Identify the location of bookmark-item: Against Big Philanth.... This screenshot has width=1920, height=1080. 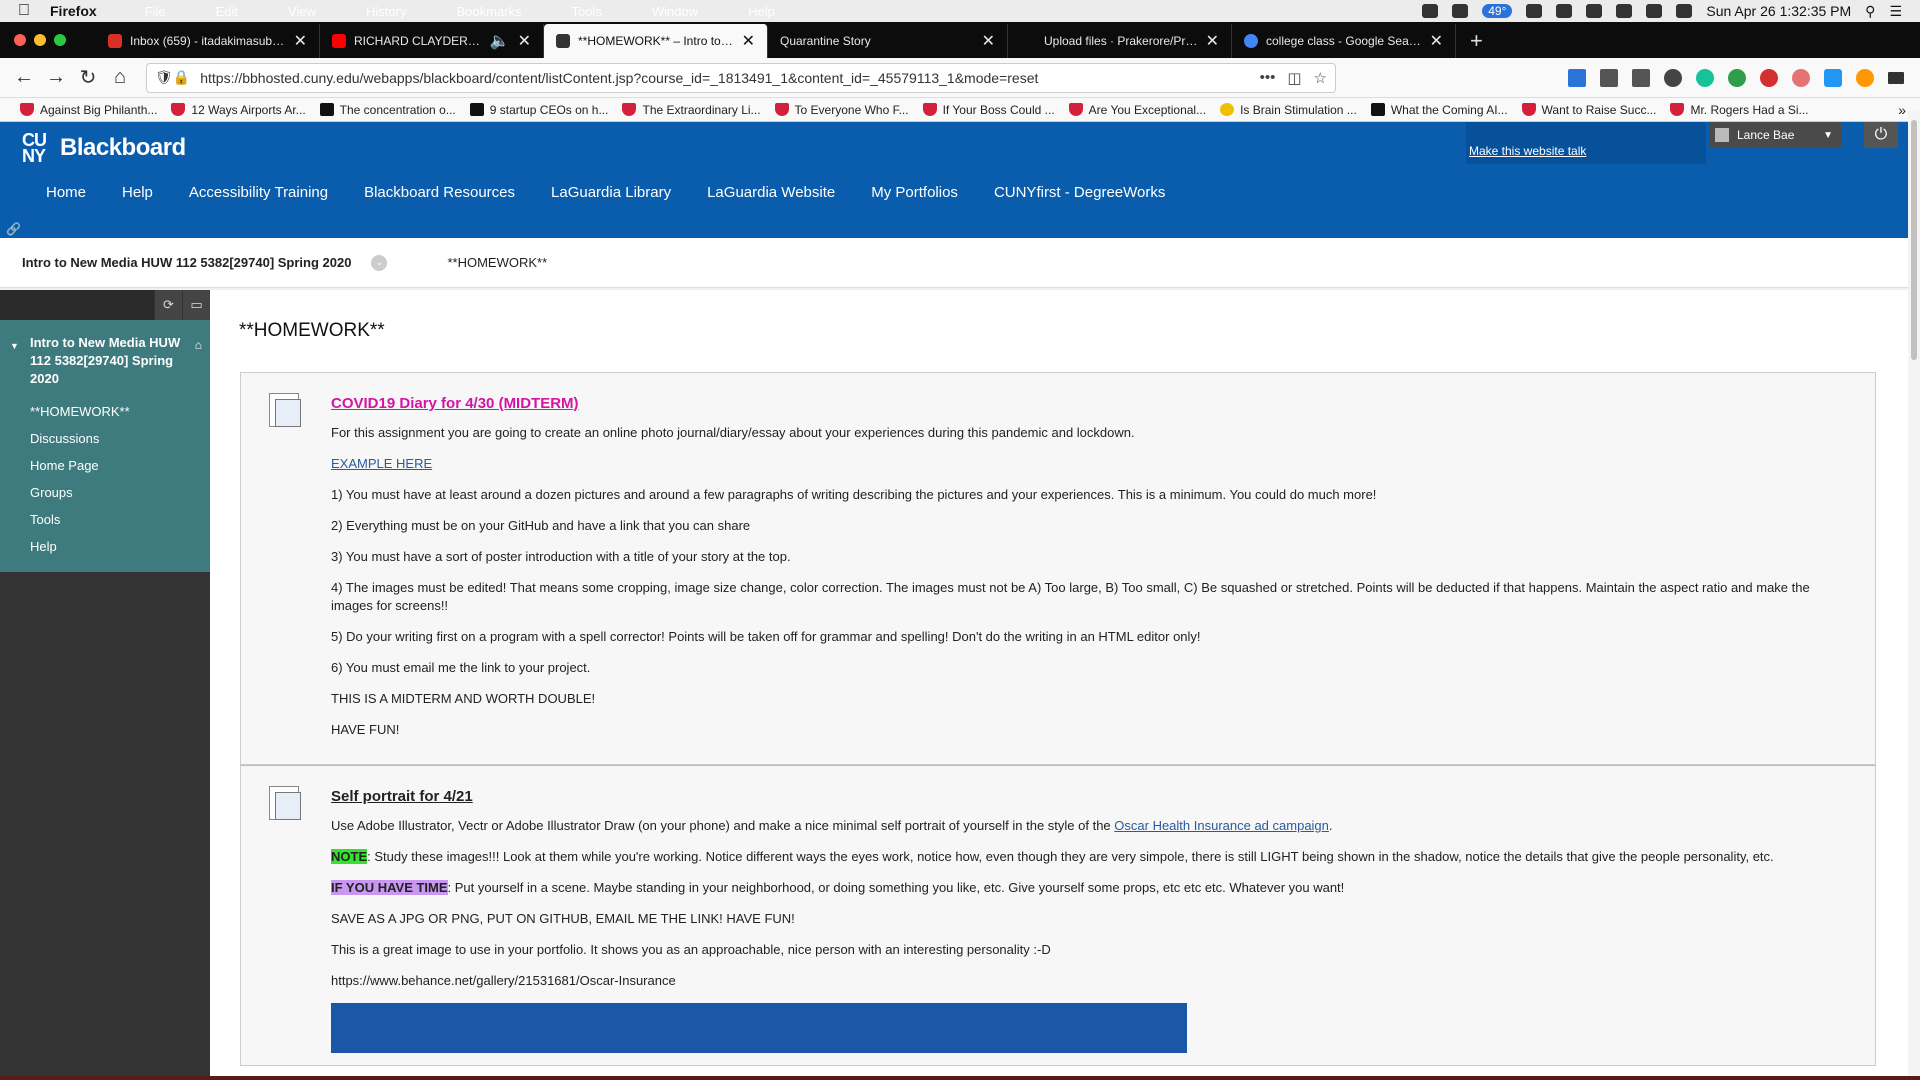
(88, 110).